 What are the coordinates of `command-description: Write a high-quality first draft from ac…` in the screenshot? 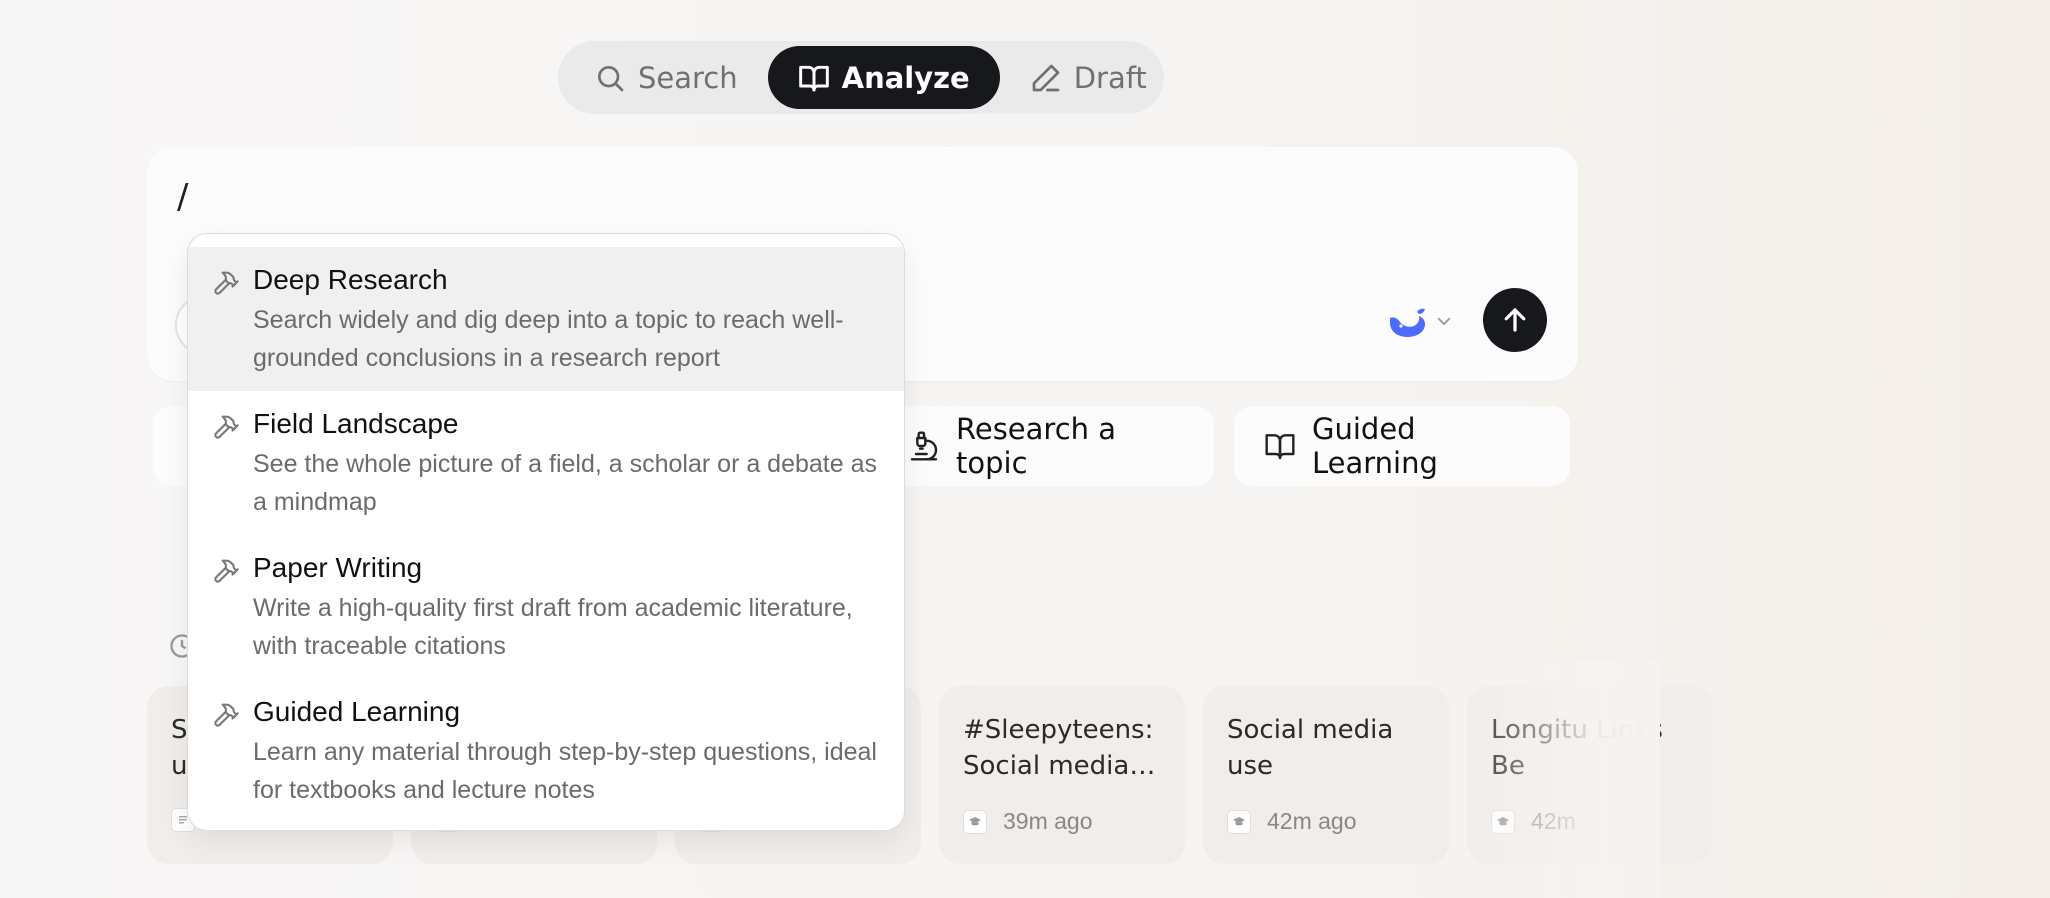 It's located at (553, 627).